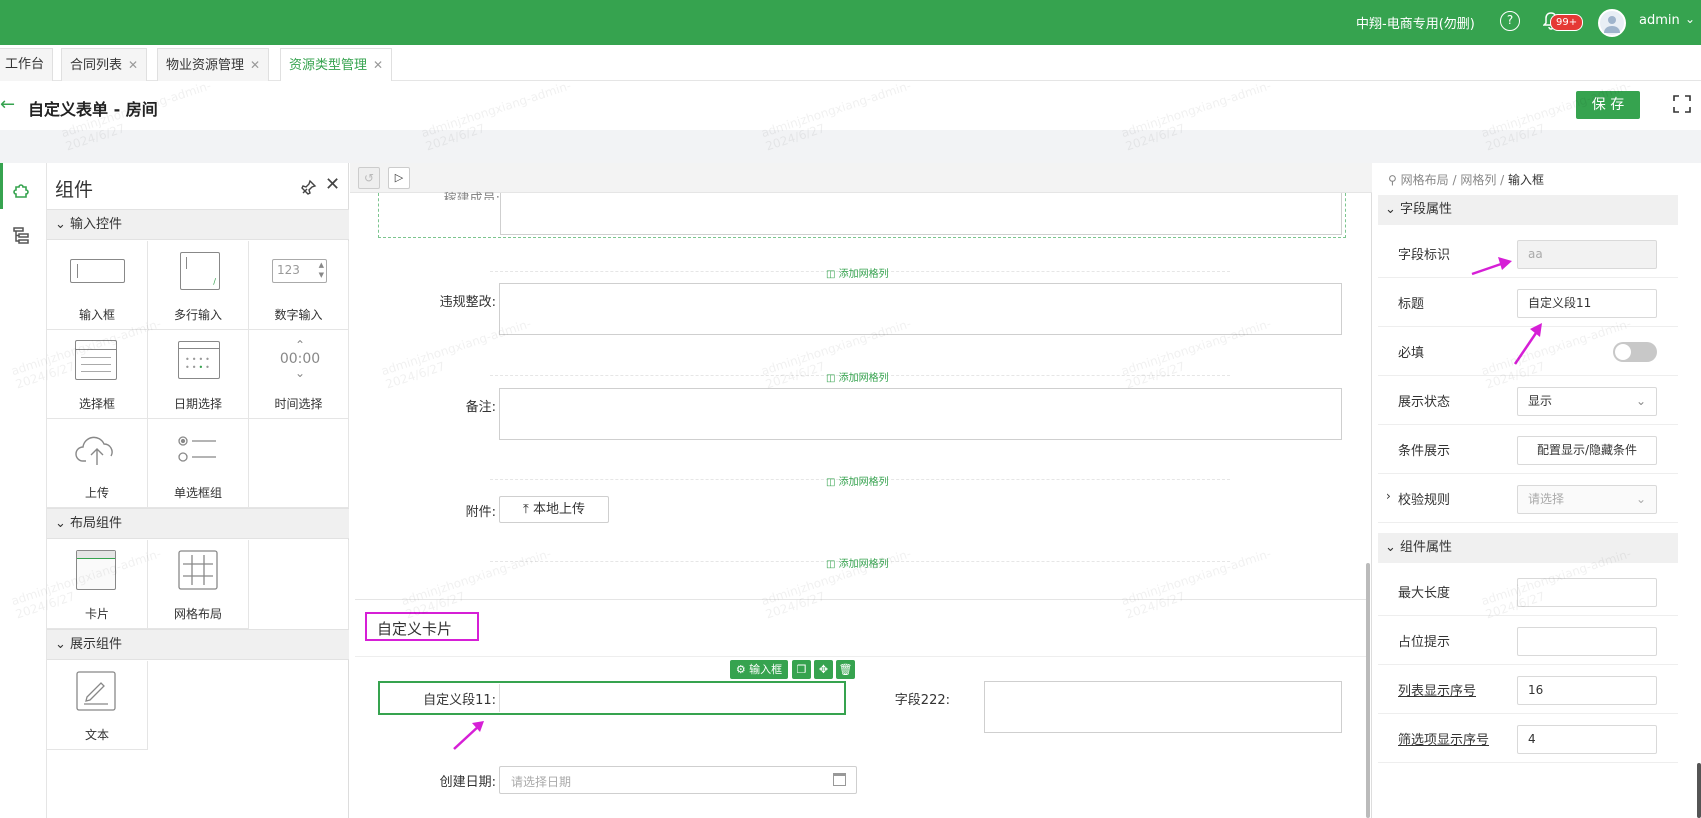  What do you see at coordinates (1415, 22) in the screenshot?
I see `org-name: 中翔-电商专用(勿删)` at bounding box center [1415, 22].